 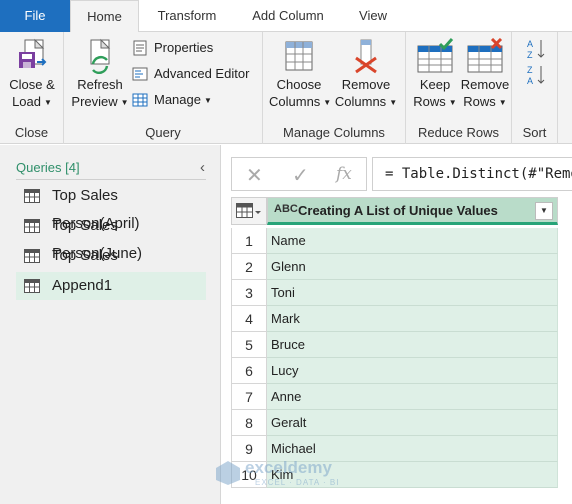 I want to click on fx-icon: fx, so click(x=344, y=174).